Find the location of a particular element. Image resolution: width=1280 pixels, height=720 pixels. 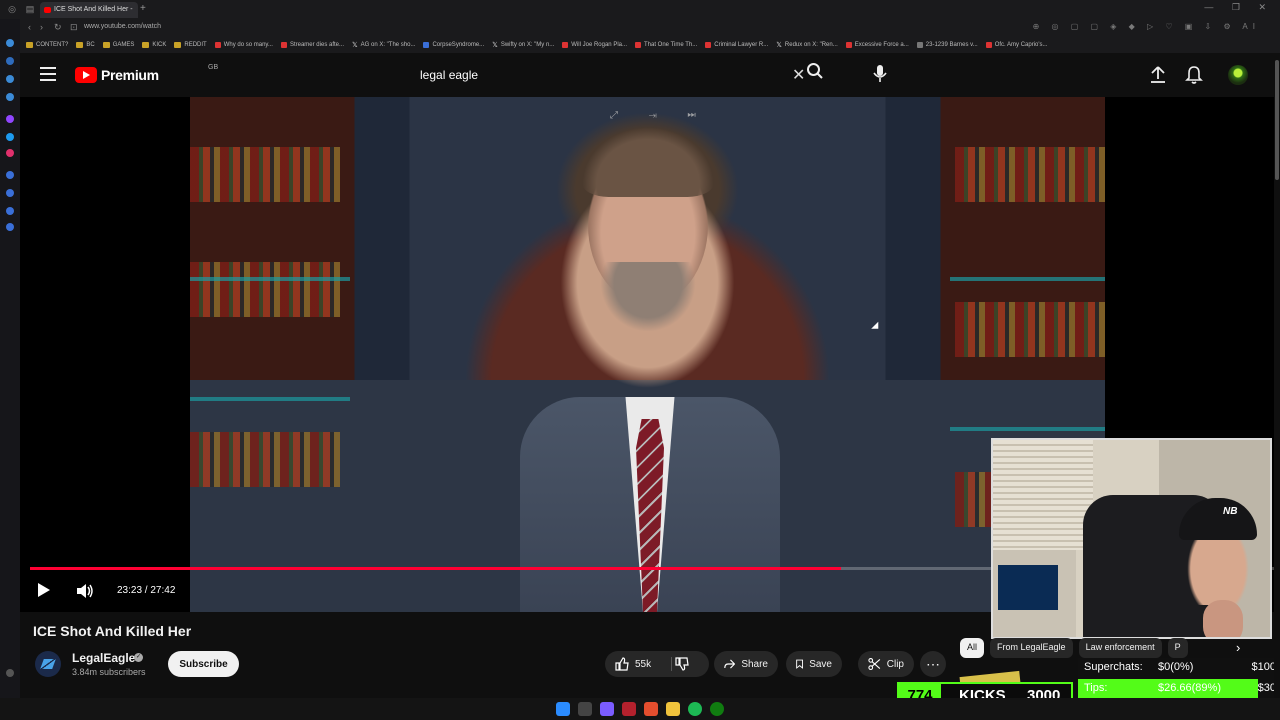

shelf-decoration is located at coordinates (1027, 429).